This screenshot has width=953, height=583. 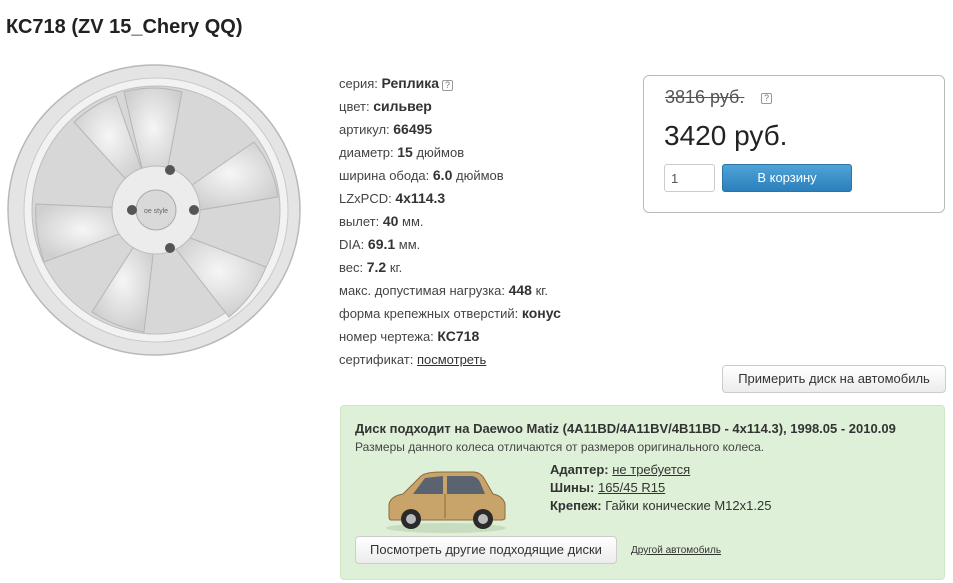 I want to click on try-on-car-button: Примерить диск на автомобиль, so click(x=834, y=379).